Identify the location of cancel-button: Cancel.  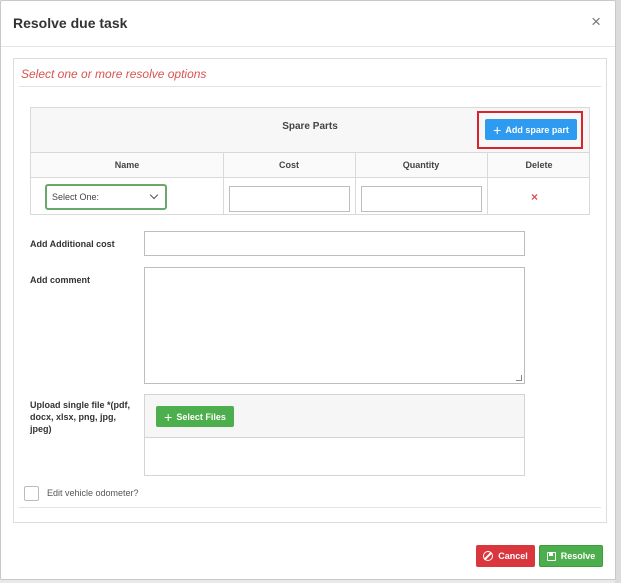
(505, 556).